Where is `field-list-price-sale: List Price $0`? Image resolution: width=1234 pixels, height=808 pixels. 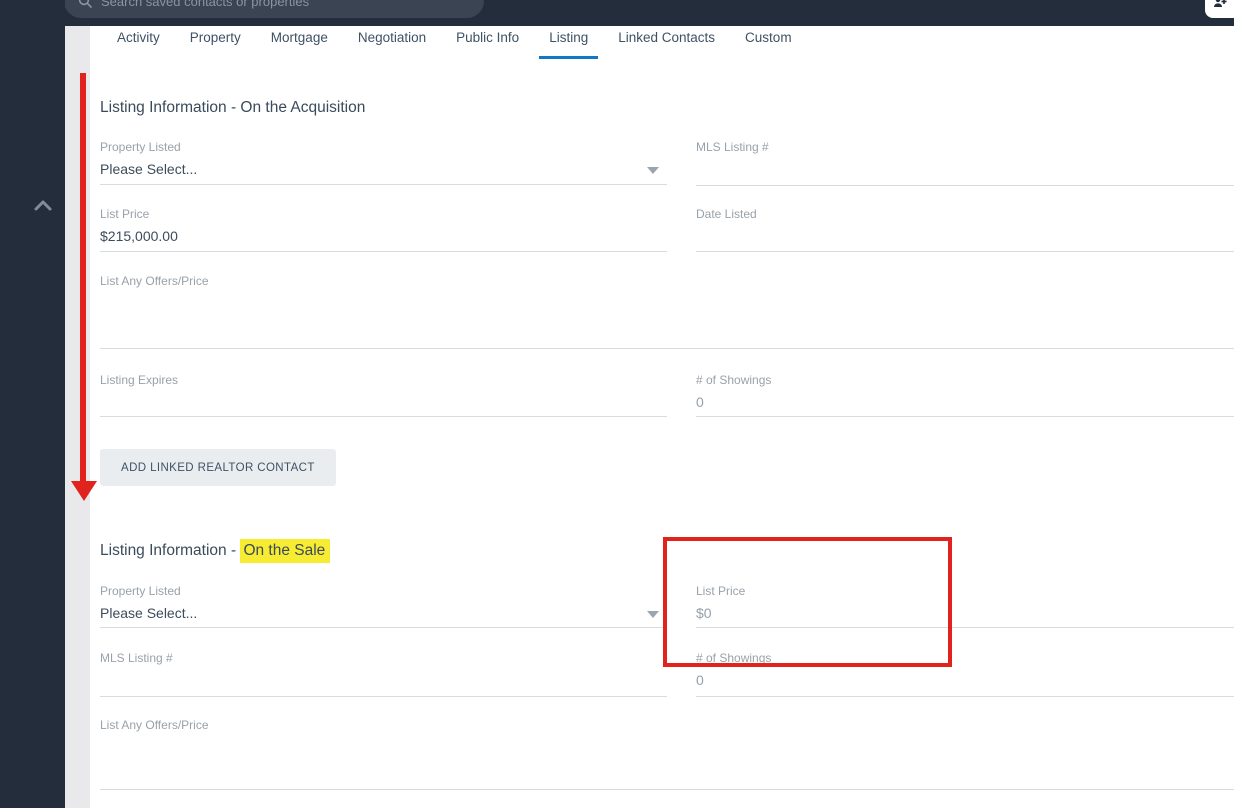 field-list-price-sale: List Price $0 is located at coordinates (965, 606).